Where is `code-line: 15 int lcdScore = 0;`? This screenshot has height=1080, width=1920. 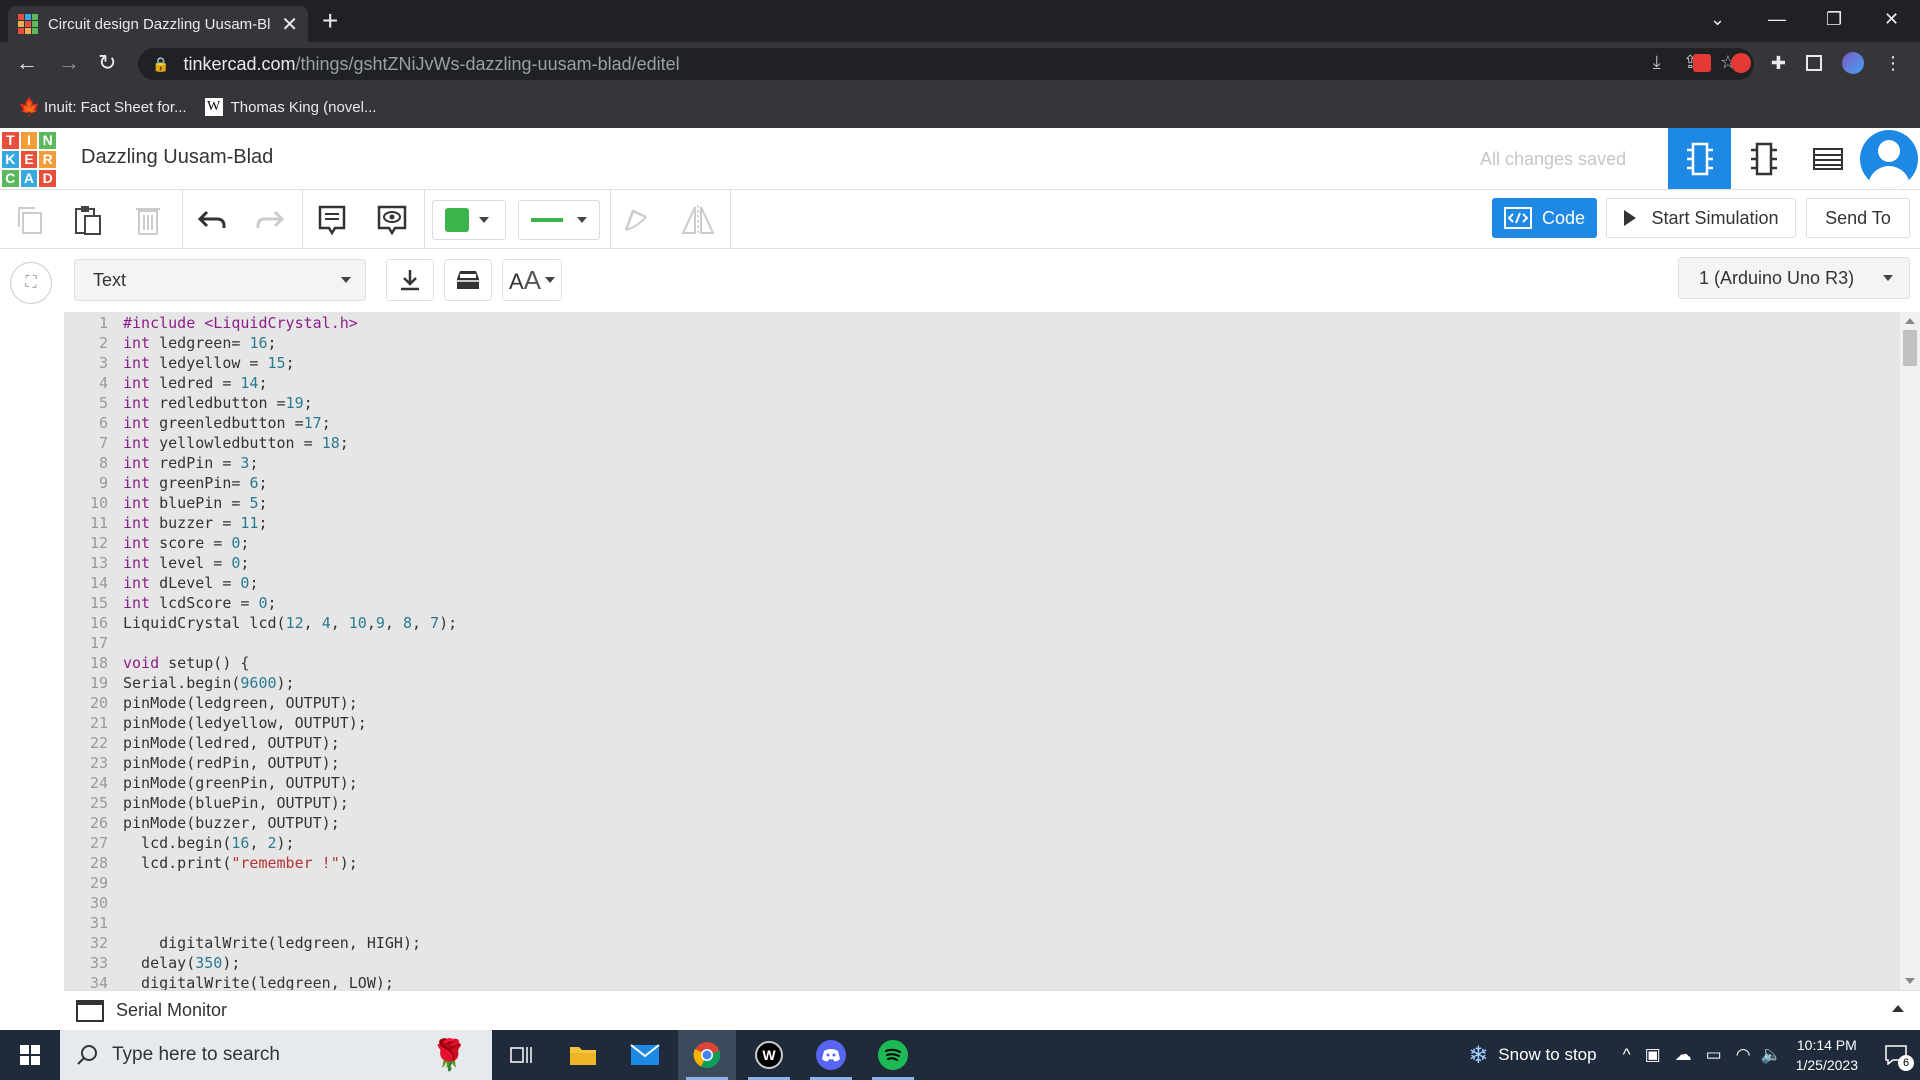 code-line: 15 int lcdScore = 0; is located at coordinates (170, 603).